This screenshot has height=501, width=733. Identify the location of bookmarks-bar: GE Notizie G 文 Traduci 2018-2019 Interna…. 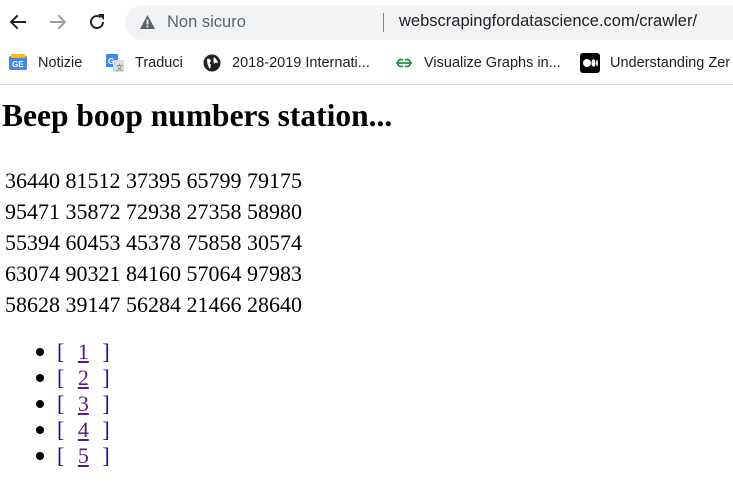
(366, 64).